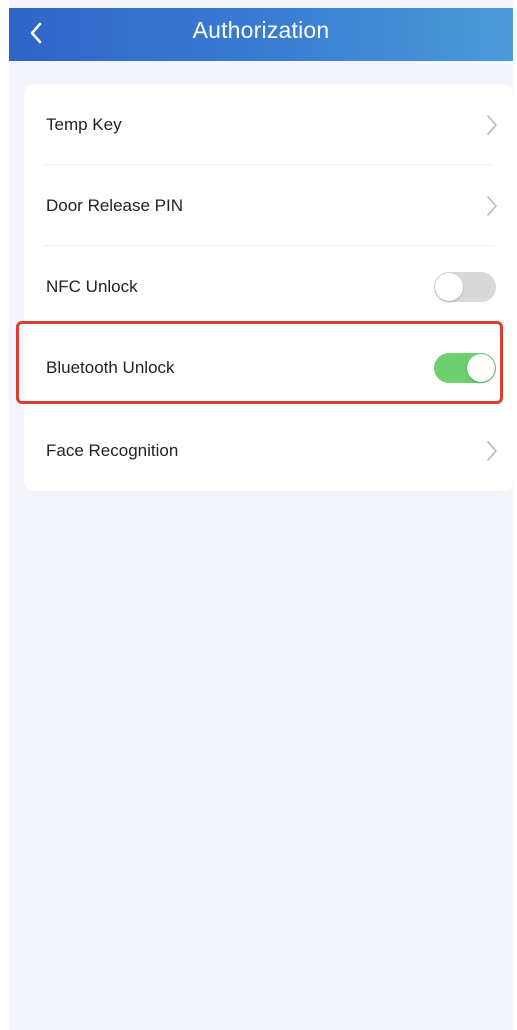 The width and height of the screenshot is (517, 1030). Describe the element at coordinates (268, 124) in the screenshot. I see `temp-key-row: Temp Key` at that location.